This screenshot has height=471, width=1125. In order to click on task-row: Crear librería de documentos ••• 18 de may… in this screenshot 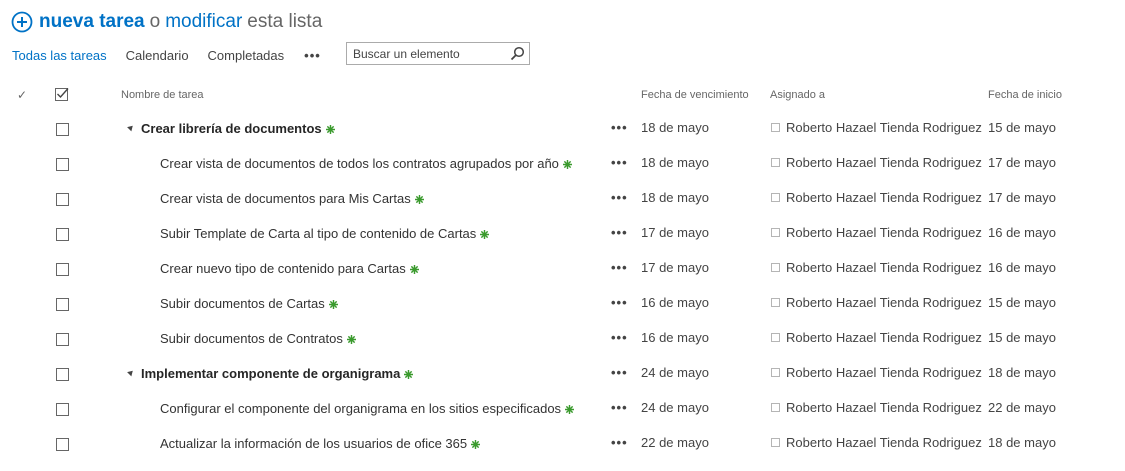, I will do `click(562, 137)`.